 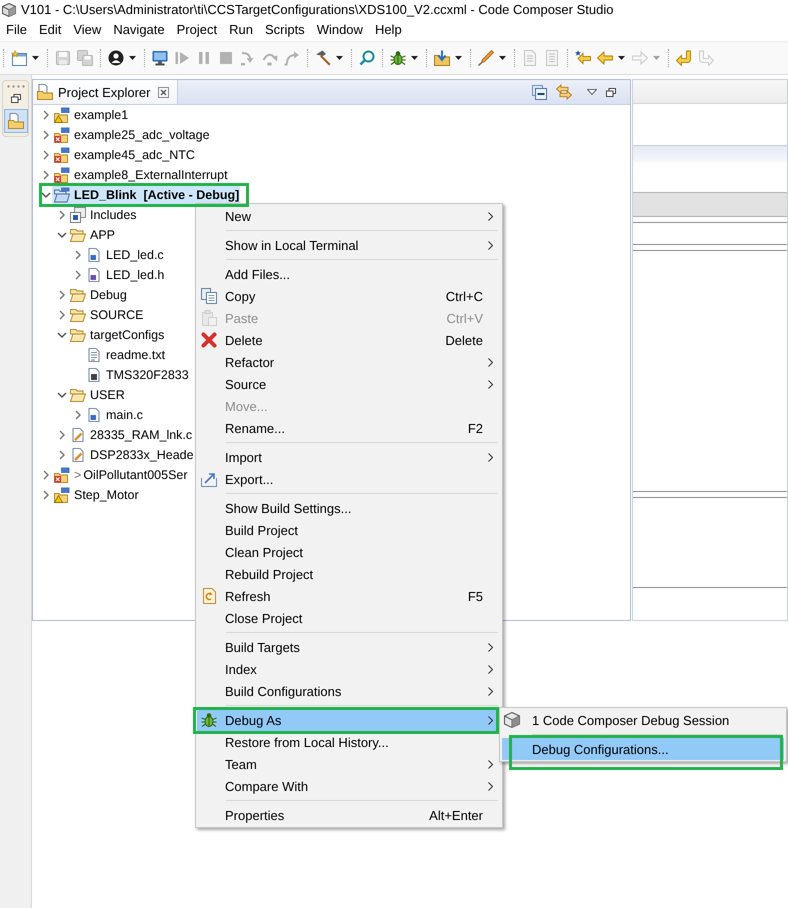 What do you see at coordinates (323, 58) in the screenshot?
I see `hammer-icon` at bounding box center [323, 58].